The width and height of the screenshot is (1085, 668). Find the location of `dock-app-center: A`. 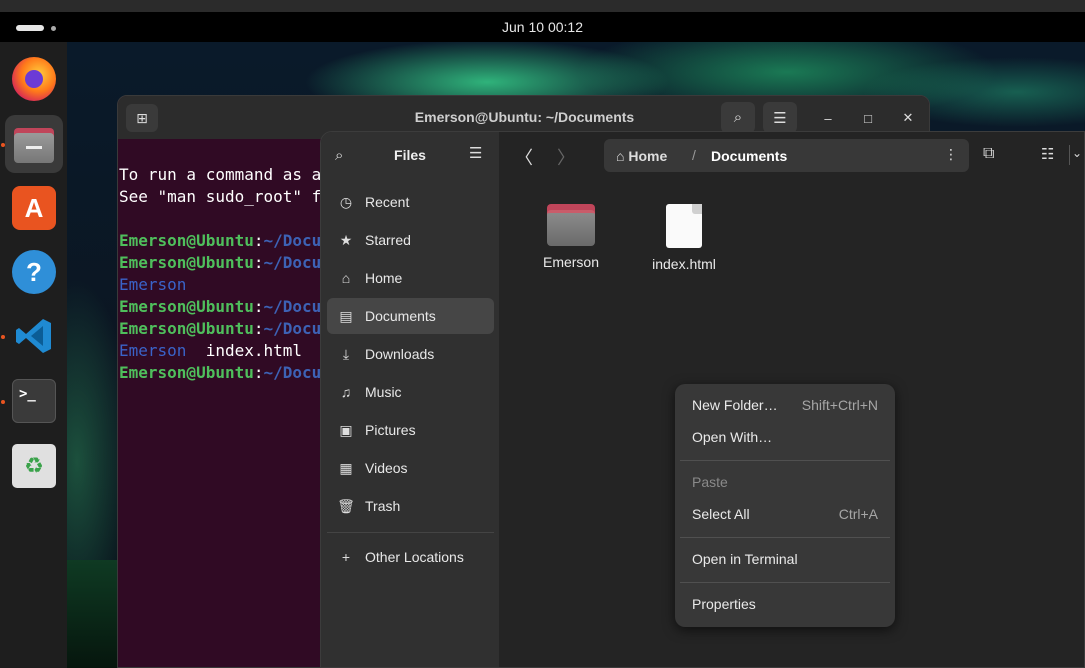

dock-app-center: A is located at coordinates (34, 208).